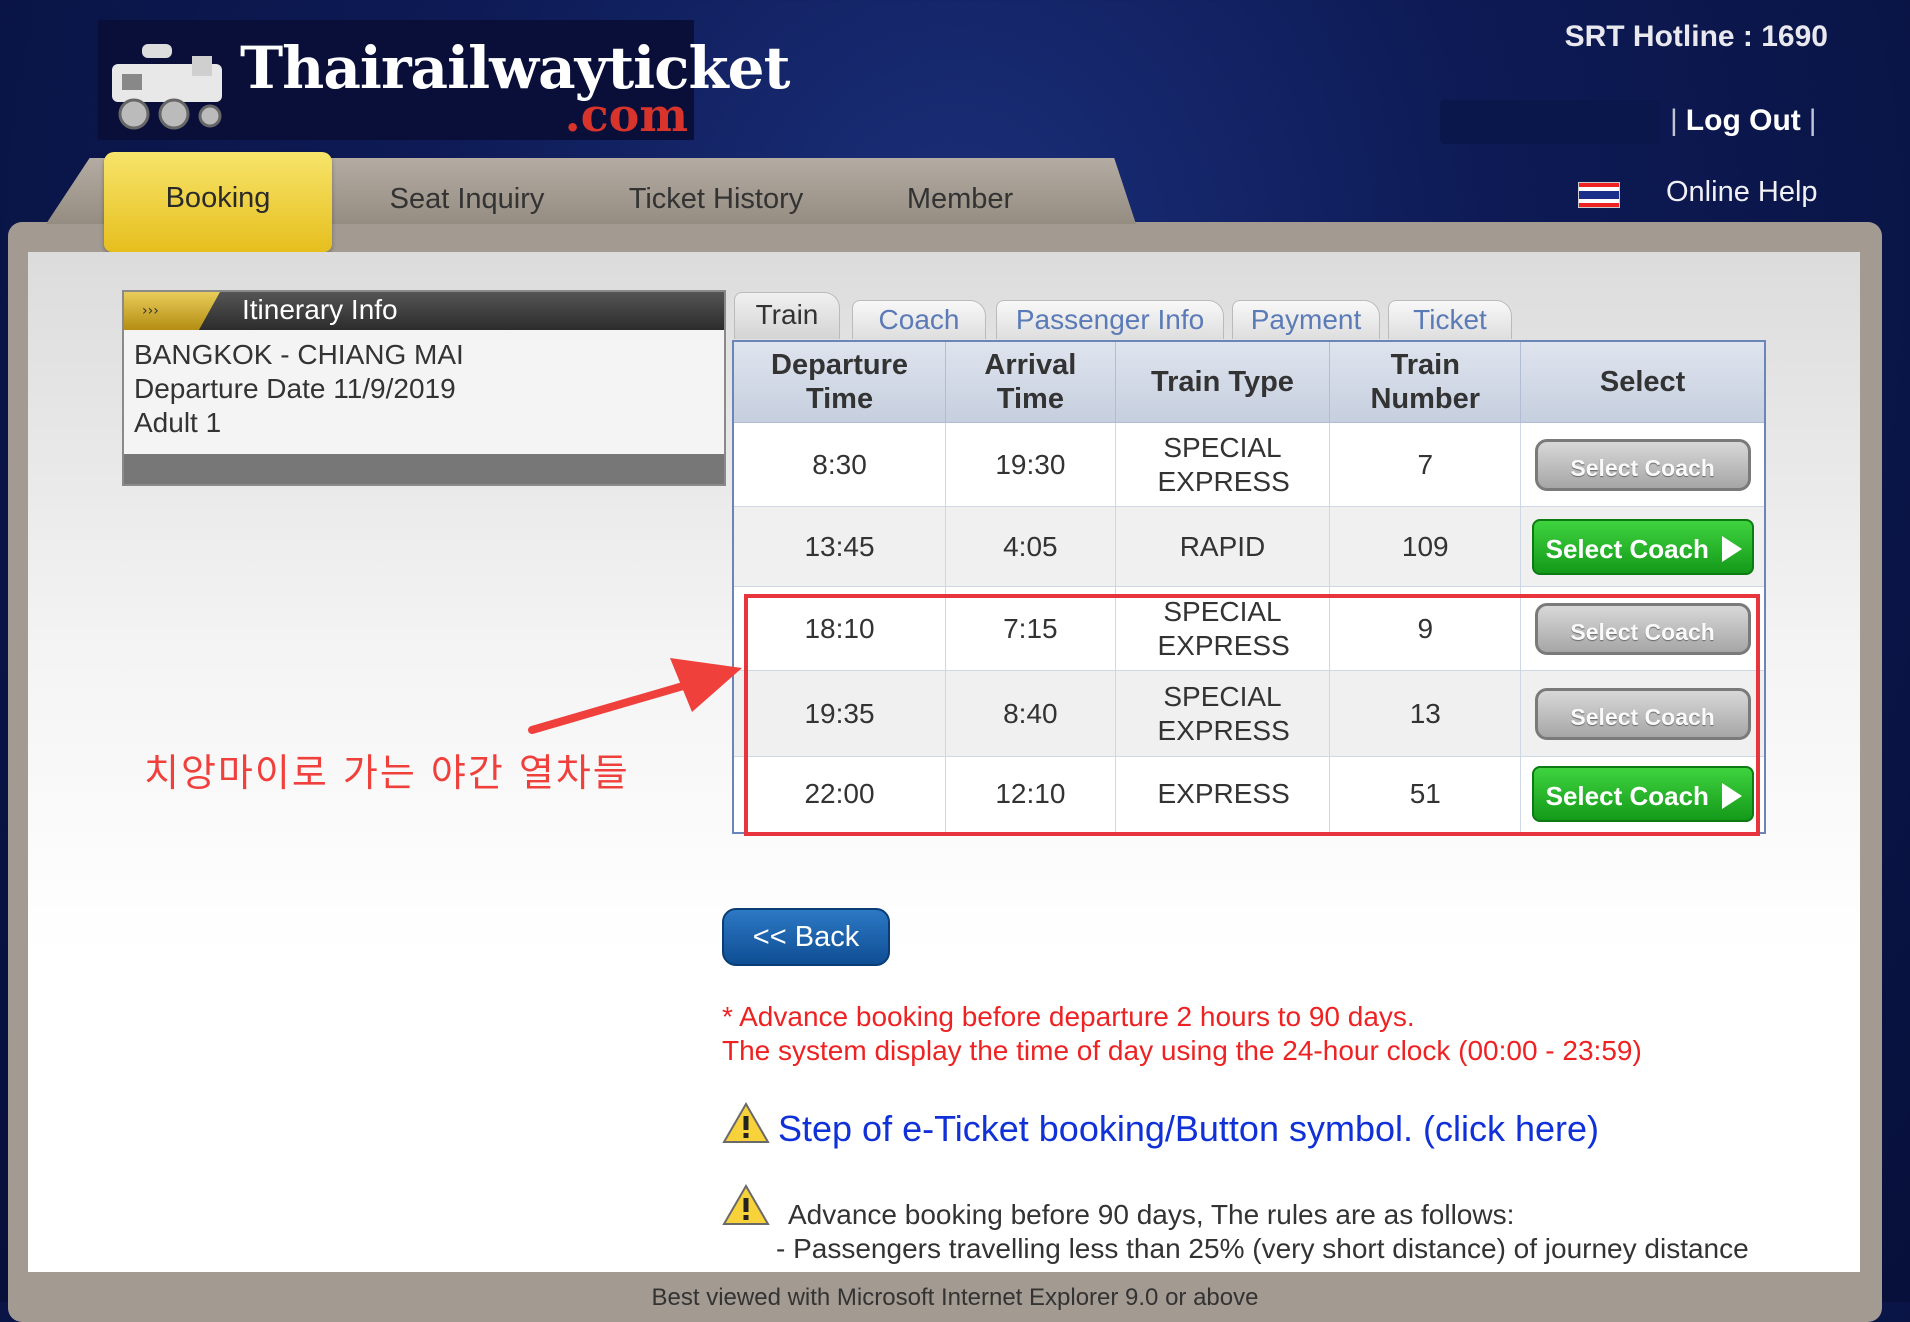 This screenshot has width=1910, height=1322. Describe the element at coordinates (960, 199) in the screenshot. I see `nav-member: Member` at that location.